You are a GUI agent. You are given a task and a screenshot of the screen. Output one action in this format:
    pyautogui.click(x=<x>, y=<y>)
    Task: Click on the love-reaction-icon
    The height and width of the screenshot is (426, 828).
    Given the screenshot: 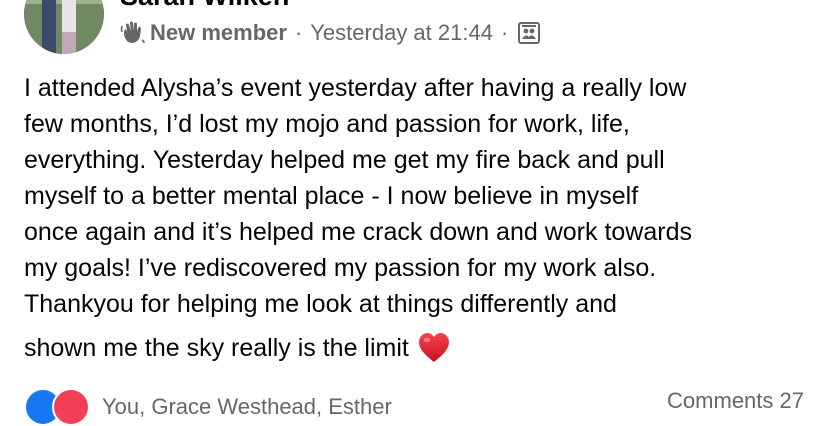 What is the action you would take?
    pyautogui.click(x=71, y=407)
    